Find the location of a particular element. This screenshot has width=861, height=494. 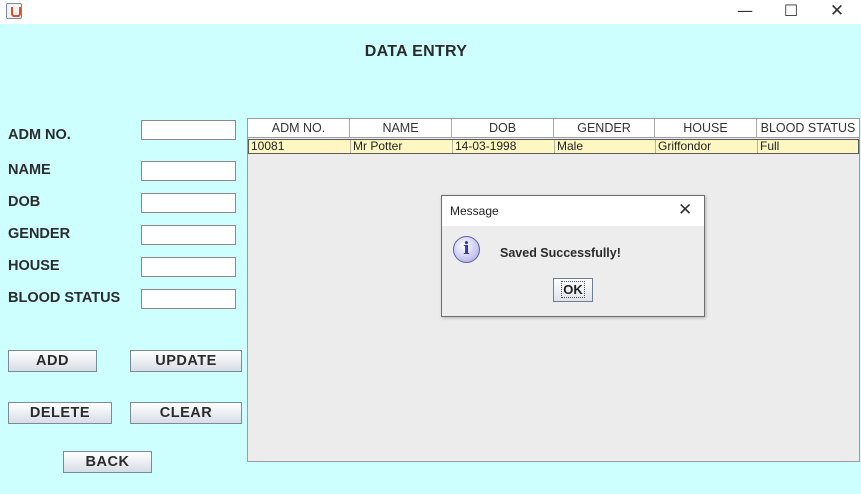

column-header-house: HOUSE is located at coordinates (706, 128).